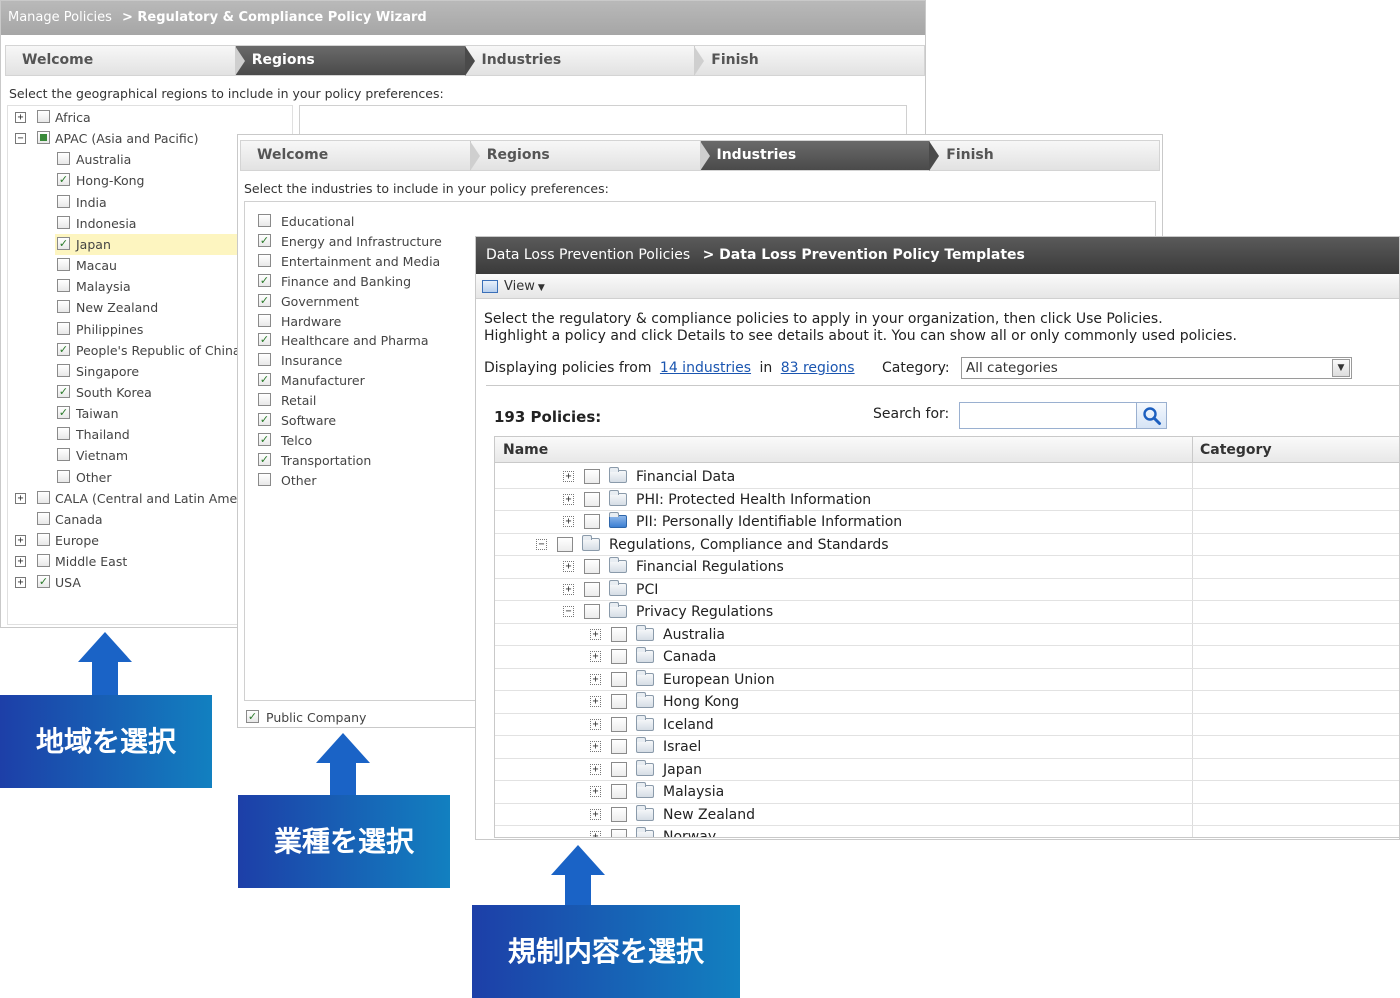  Describe the element at coordinates (947, 747) in the screenshot. I see `policy-row: + Israel` at that location.